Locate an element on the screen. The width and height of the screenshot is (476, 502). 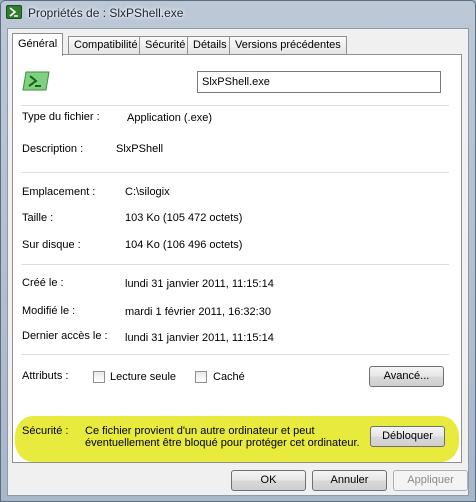
size-on-disk-value: 104 Ko (106 496 octets) is located at coordinates (184, 245).